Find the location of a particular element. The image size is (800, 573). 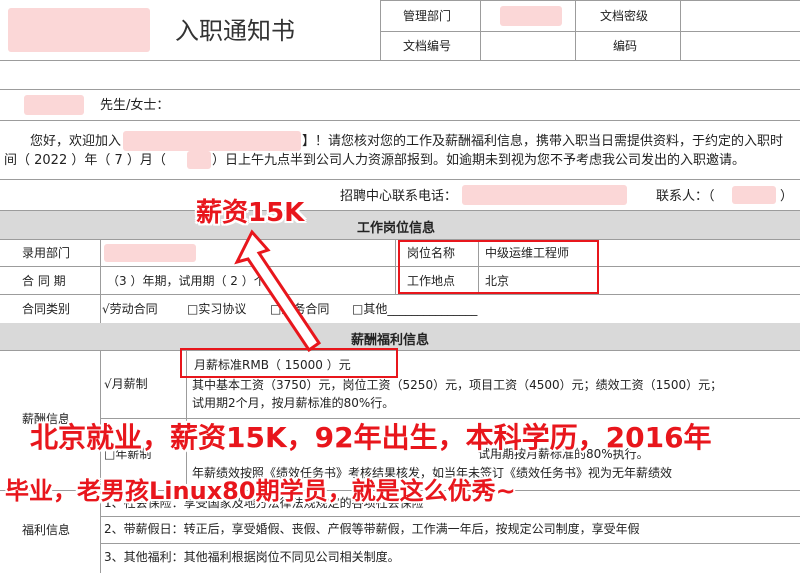

arrow-shape is located at coordinates (278, 291).